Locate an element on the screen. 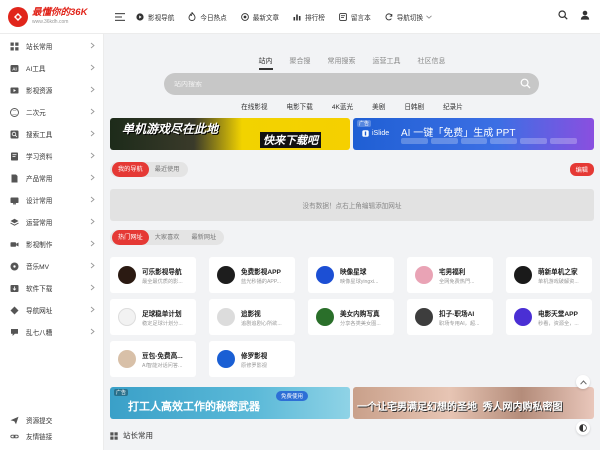  logo-title: 最懂你的36K is located at coordinates (60, 13).